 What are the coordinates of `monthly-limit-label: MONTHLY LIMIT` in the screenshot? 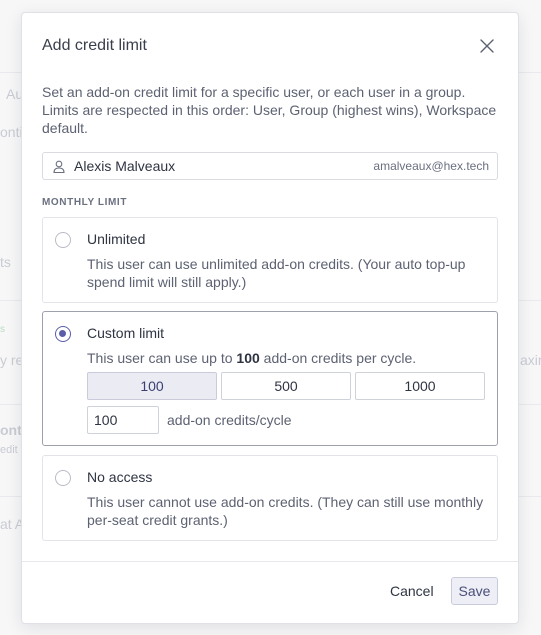 It's located at (85, 202).